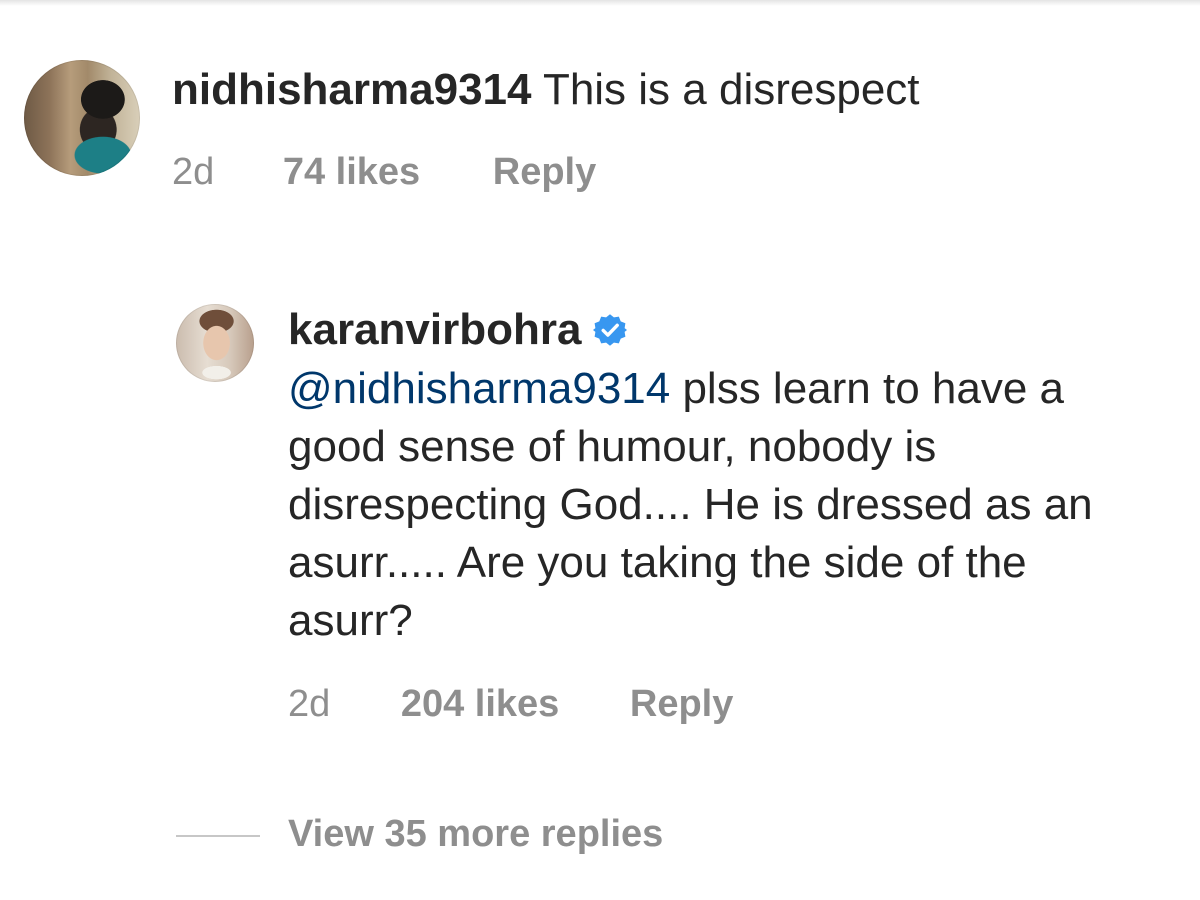 The width and height of the screenshot is (1200, 900). I want to click on comment-likes-count: 74 likes, so click(351, 172).